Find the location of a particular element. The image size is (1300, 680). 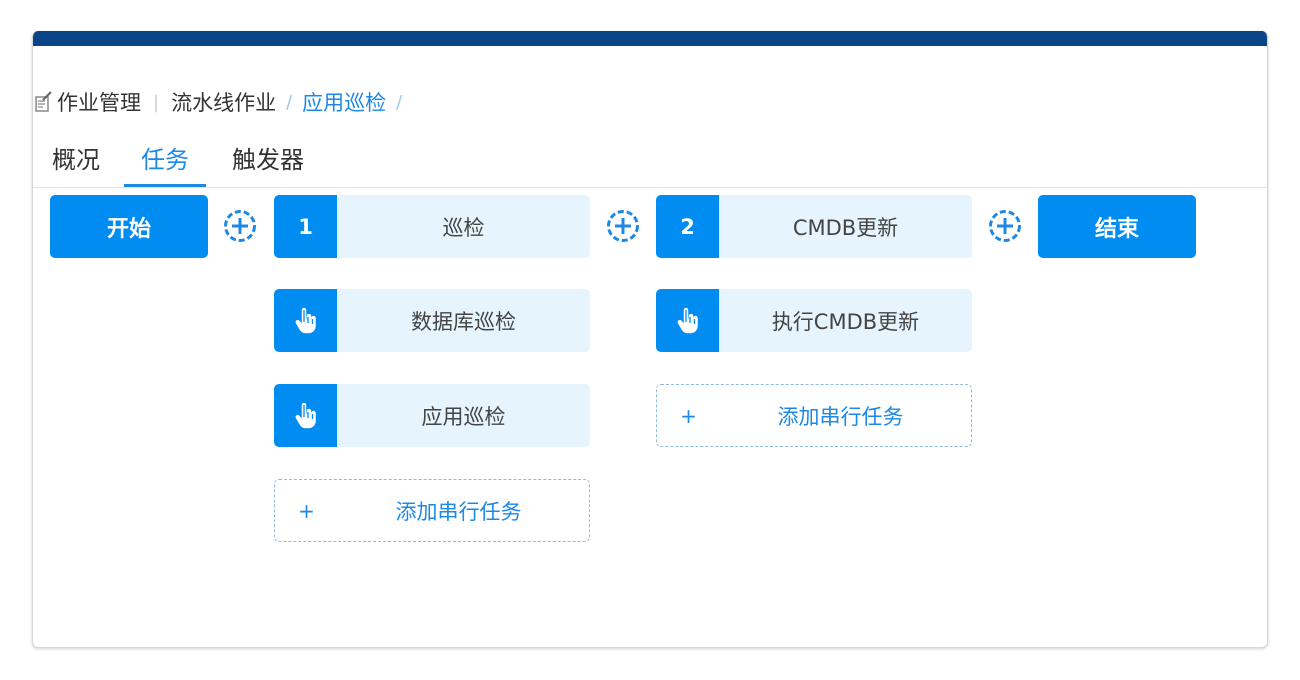

breadcrumb-item-pipeline-jobs: 流水线作业 is located at coordinates (223, 102).